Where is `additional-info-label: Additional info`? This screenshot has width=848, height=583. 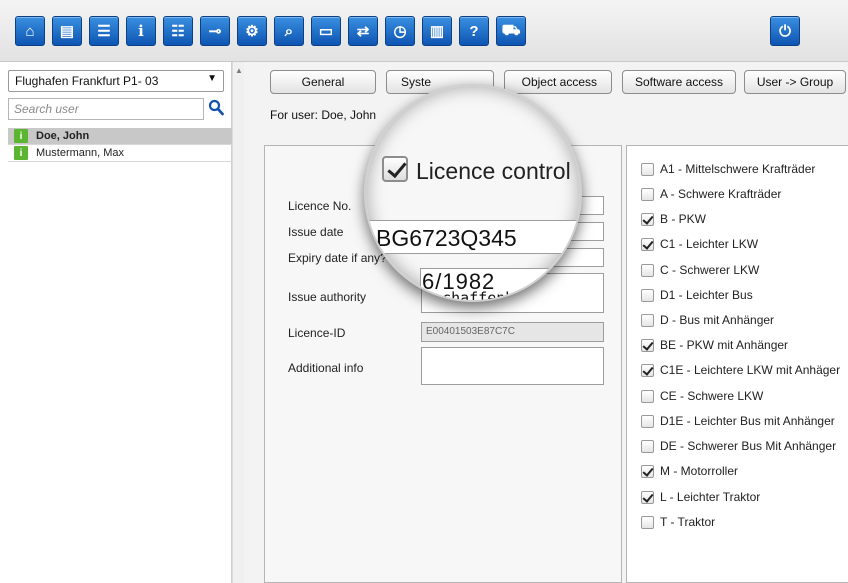
additional-info-label: Additional info is located at coordinates (326, 368).